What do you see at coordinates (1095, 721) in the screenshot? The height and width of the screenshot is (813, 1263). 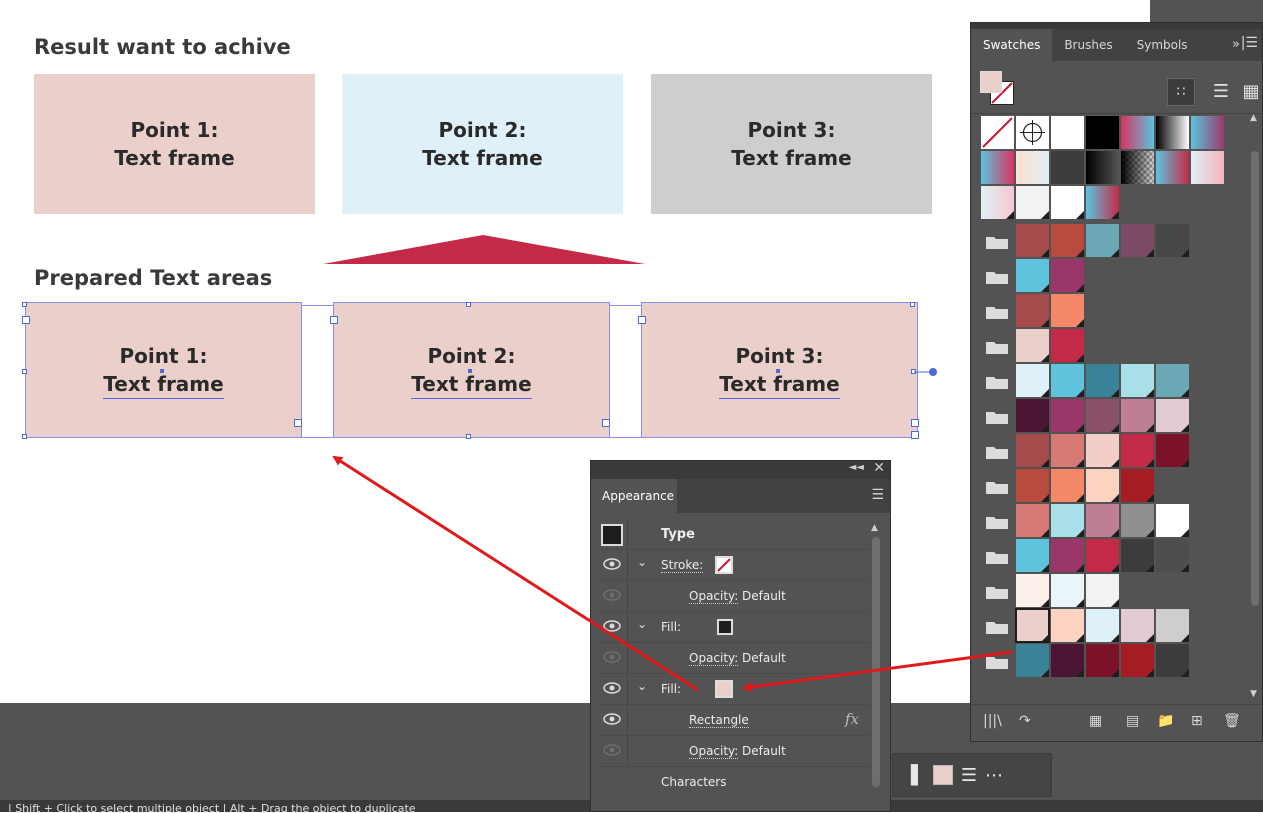 I see `show-kinds-icon: ▦` at bounding box center [1095, 721].